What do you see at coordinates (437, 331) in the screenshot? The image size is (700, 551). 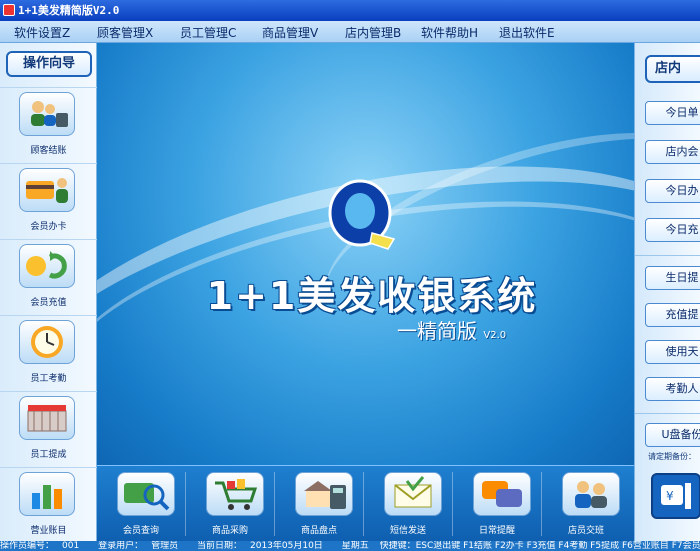 I see `edition-label: 一精简版` at bounding box center [437, 331].